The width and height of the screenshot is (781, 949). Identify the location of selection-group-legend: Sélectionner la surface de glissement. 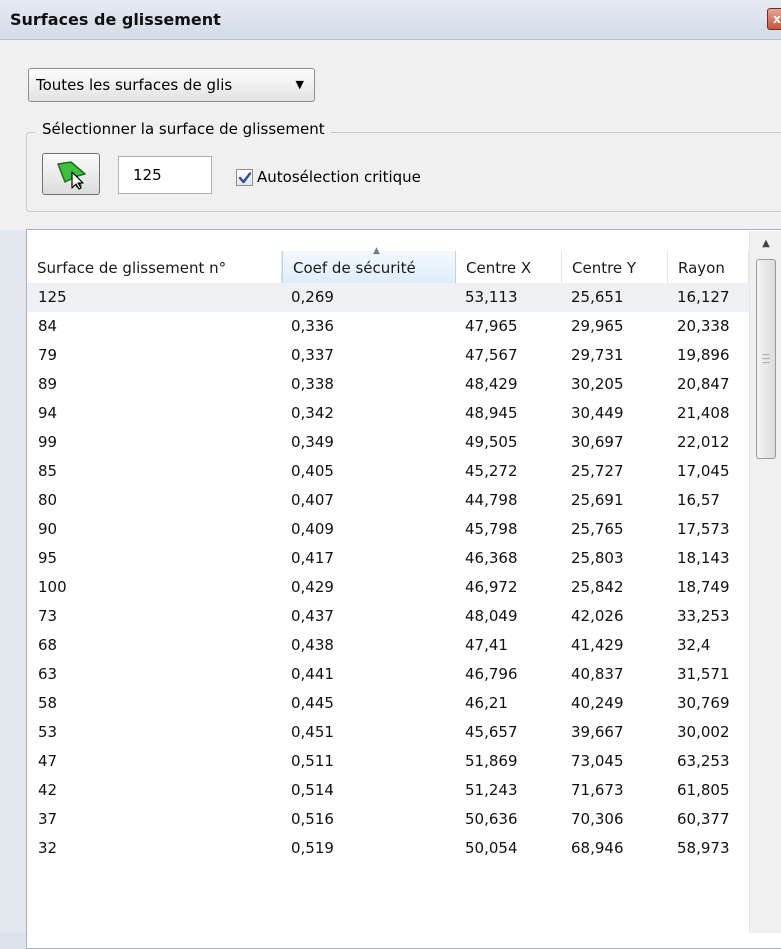
(183, 129).